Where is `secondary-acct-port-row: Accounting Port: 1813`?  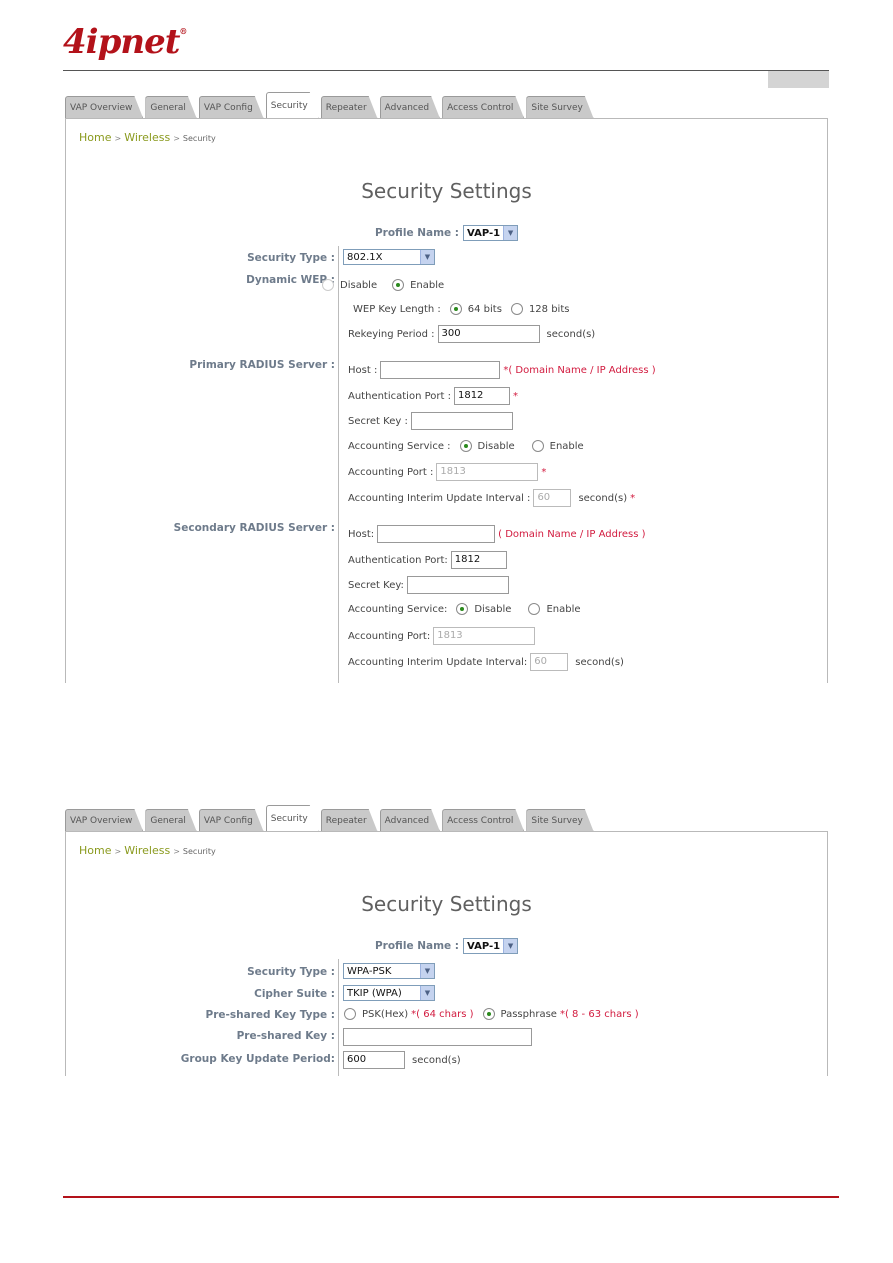 secondary-acct-port-row: Accounting Port: 1813 is located at coordinates (442, 636).